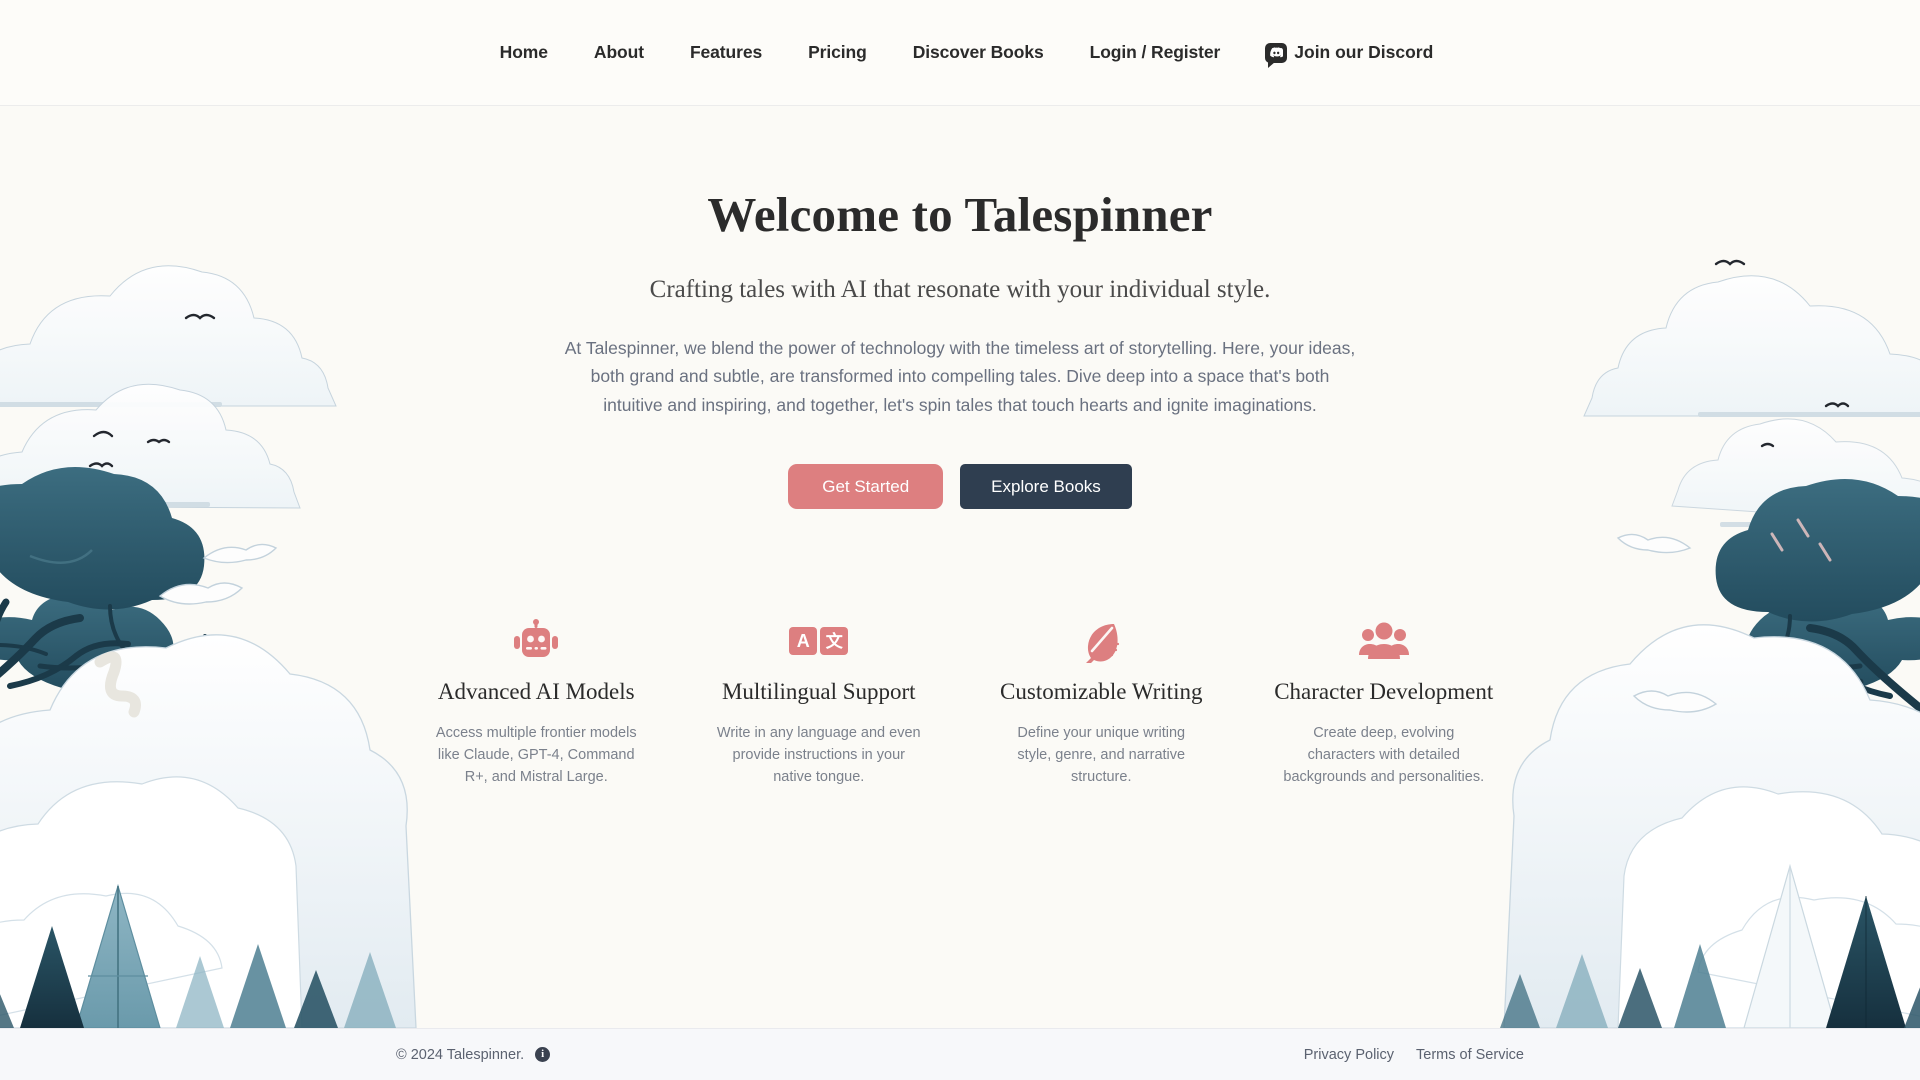 This screenshot has width=1920, height=1080. What do you see at coordinates (837, 52) in the screenshot?
I see `nav-item-pricing: Pricing` at bounding box center [837, 52].